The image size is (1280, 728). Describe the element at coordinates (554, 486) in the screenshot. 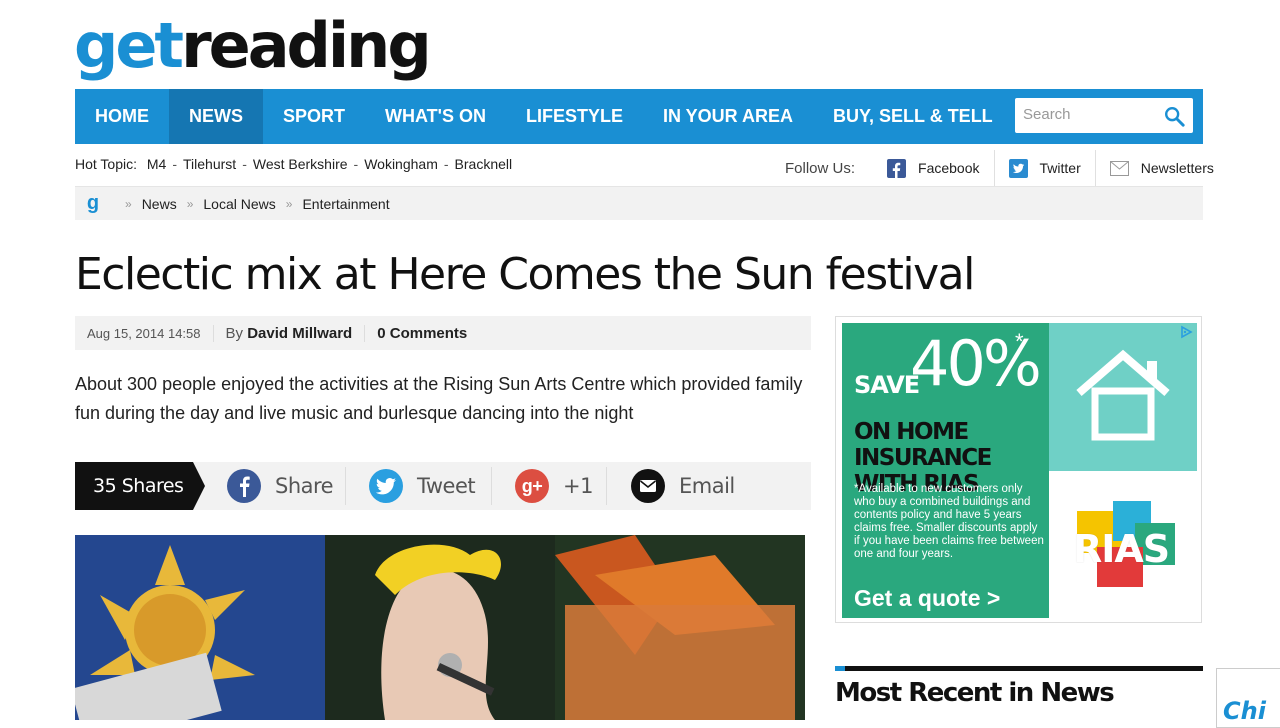

I see `googleplus-share-button: g+ +1` at that location.